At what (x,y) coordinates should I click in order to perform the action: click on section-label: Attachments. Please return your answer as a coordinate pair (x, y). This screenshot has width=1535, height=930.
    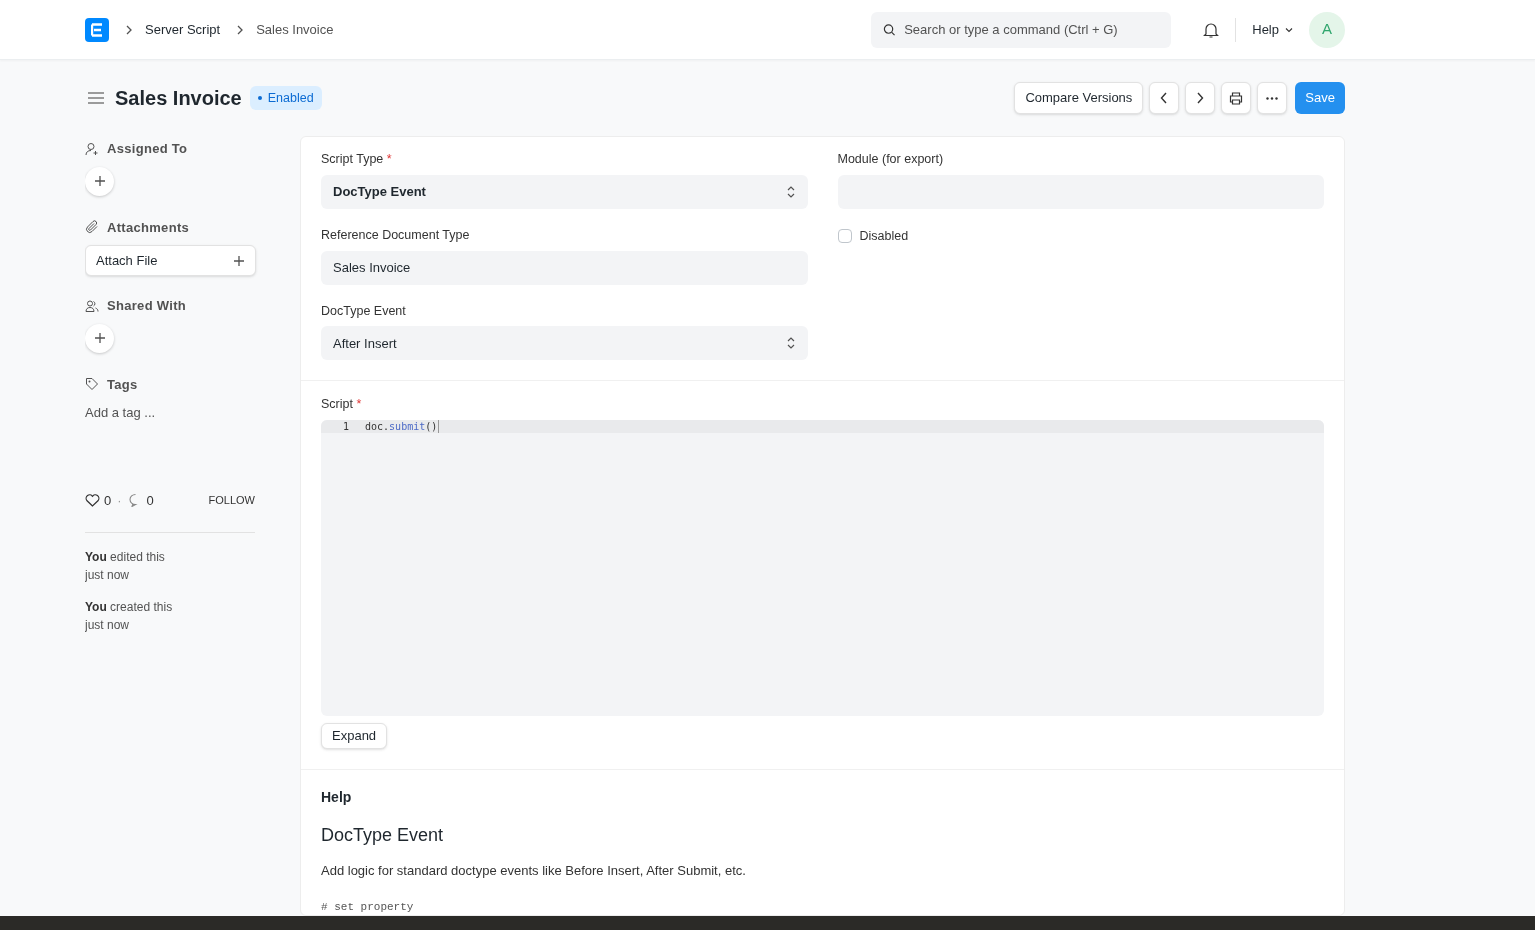
    Looking at the image, I should click on (148, 227).